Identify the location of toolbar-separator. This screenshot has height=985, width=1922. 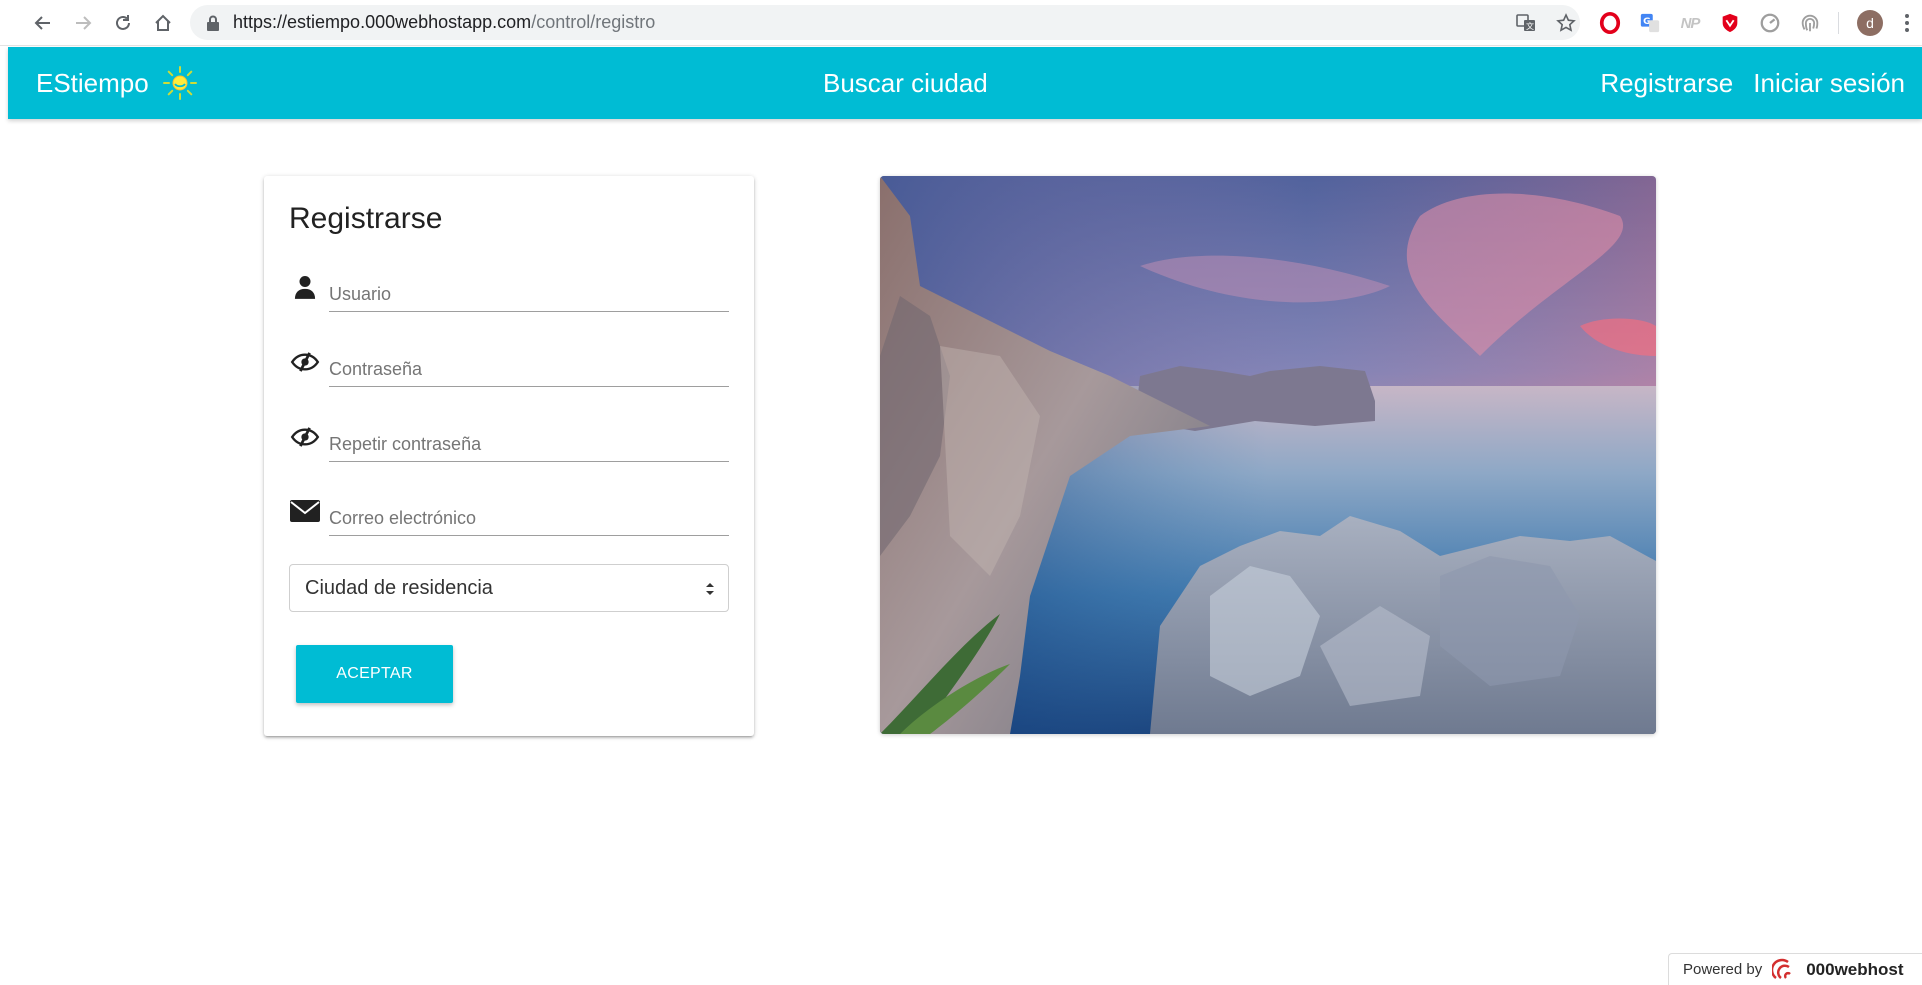
(1838, 23).